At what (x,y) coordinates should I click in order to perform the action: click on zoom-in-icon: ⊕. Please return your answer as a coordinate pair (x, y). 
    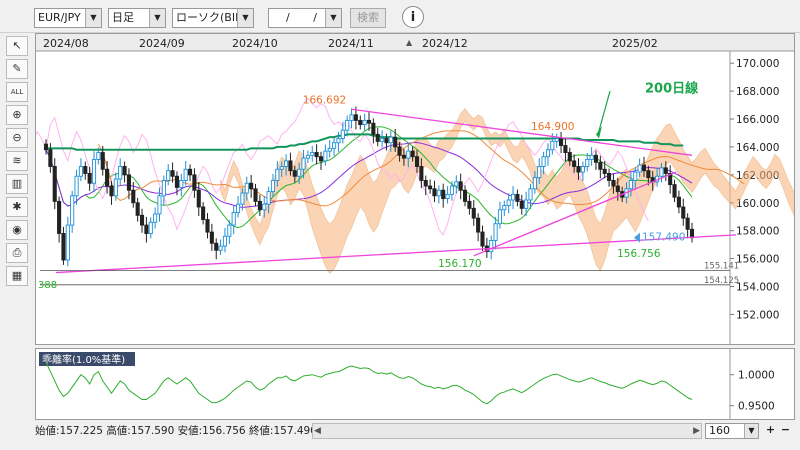
    Looking at the image, I should click on (17, 115).